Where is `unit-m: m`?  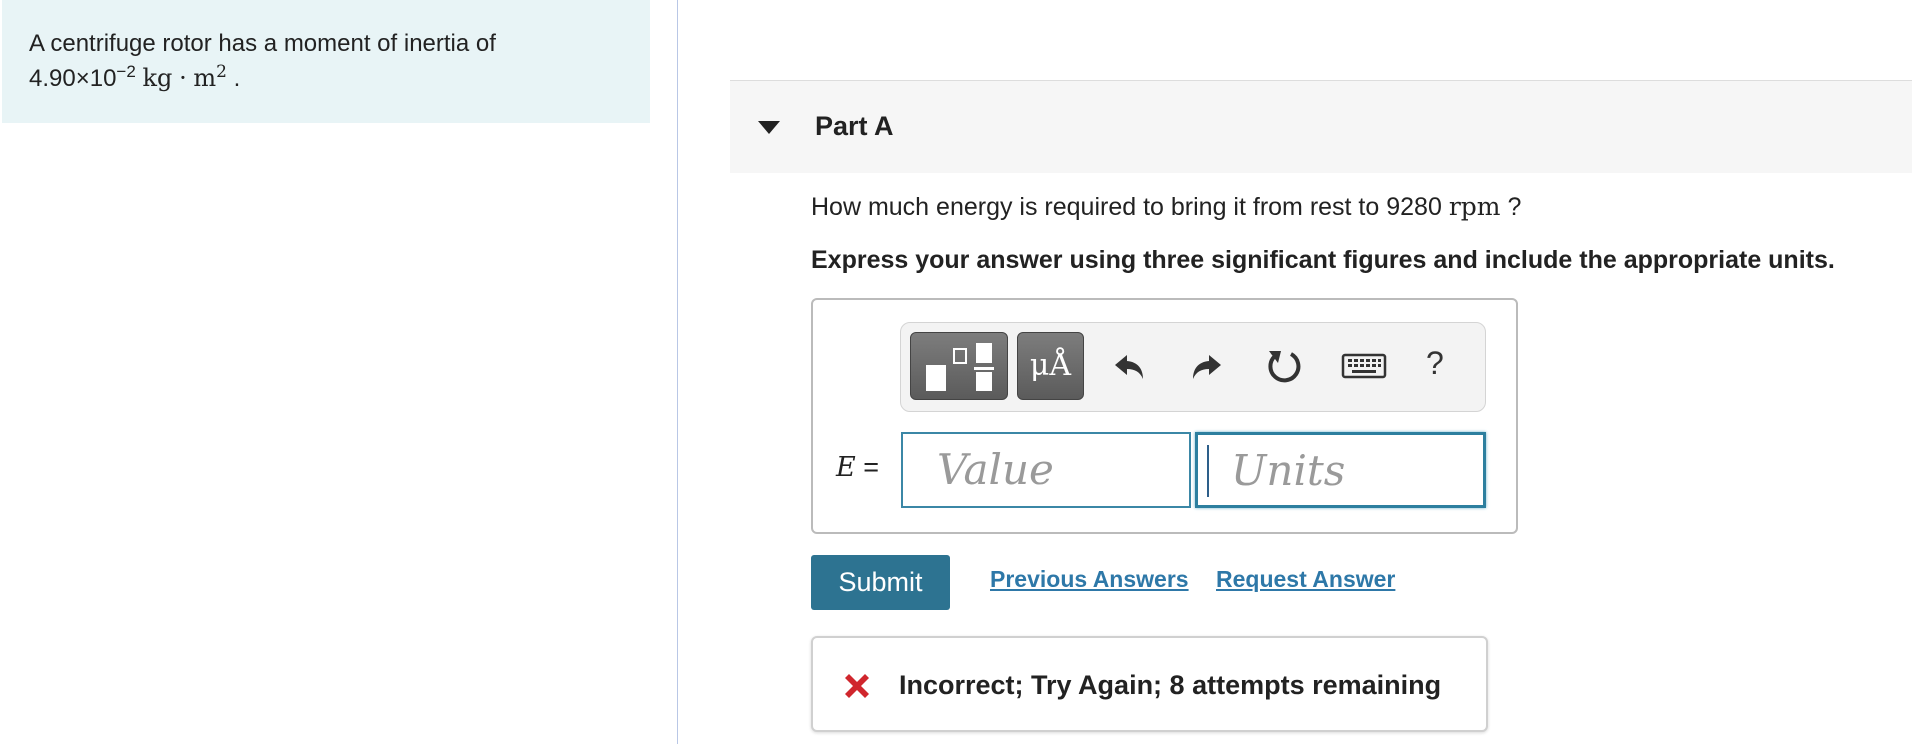 unit-m: m is located at coordinates (205, 78).